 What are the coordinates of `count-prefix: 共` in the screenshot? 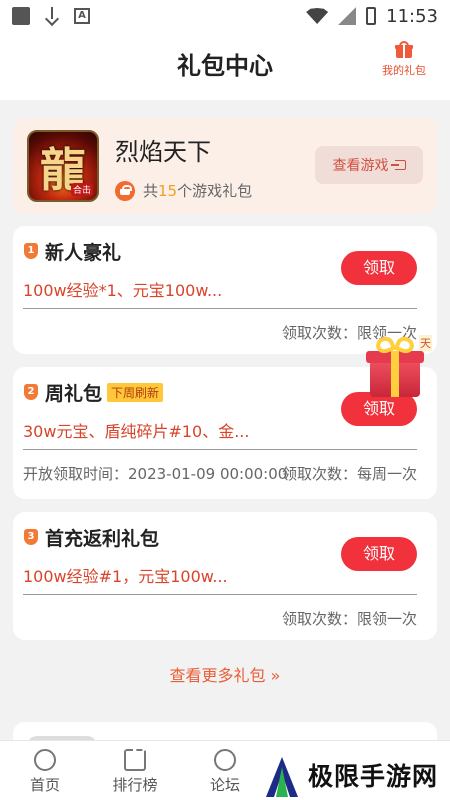 It's located at (151, 191).